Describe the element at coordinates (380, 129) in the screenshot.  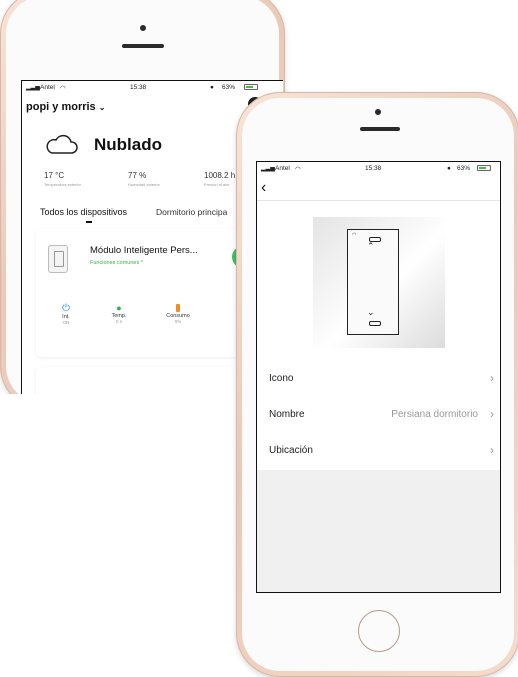
I see `front-phone-speaker` at that location.